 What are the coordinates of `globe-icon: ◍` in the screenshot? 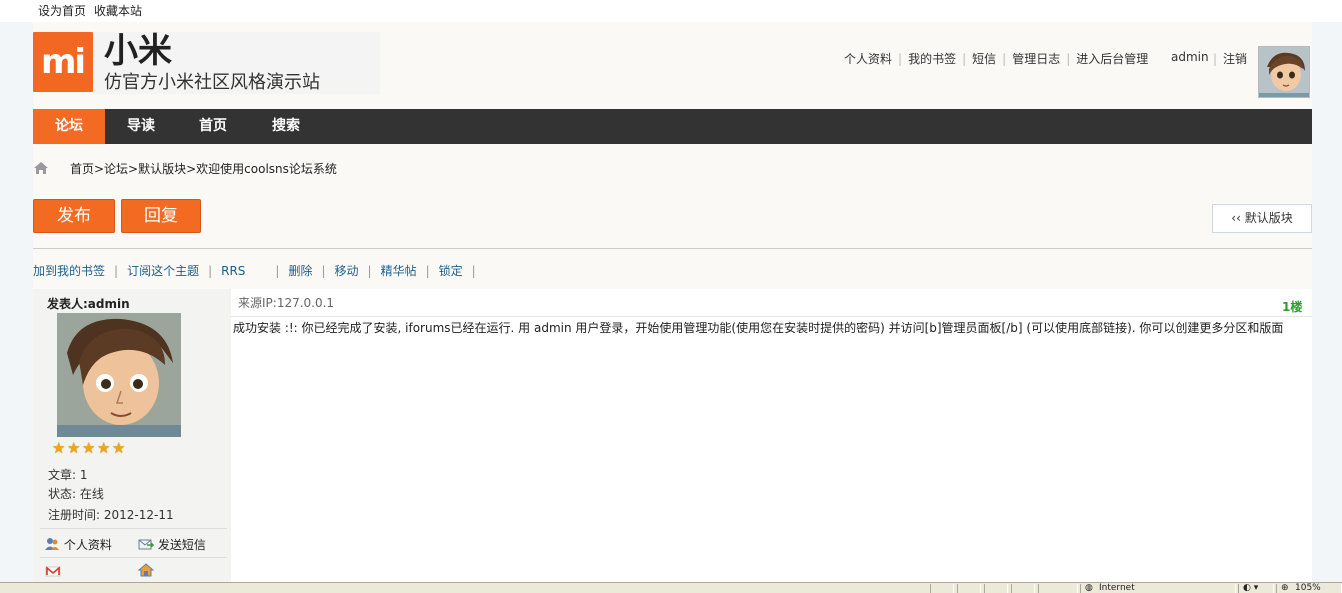 It's located at (1089, 588).